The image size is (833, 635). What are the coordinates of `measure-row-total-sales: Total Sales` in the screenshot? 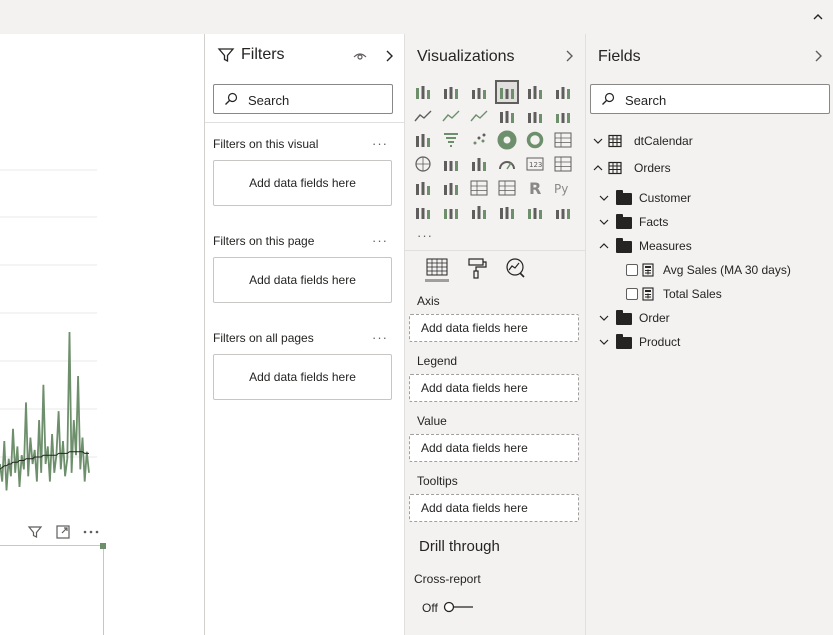 It's located at (727, 294).